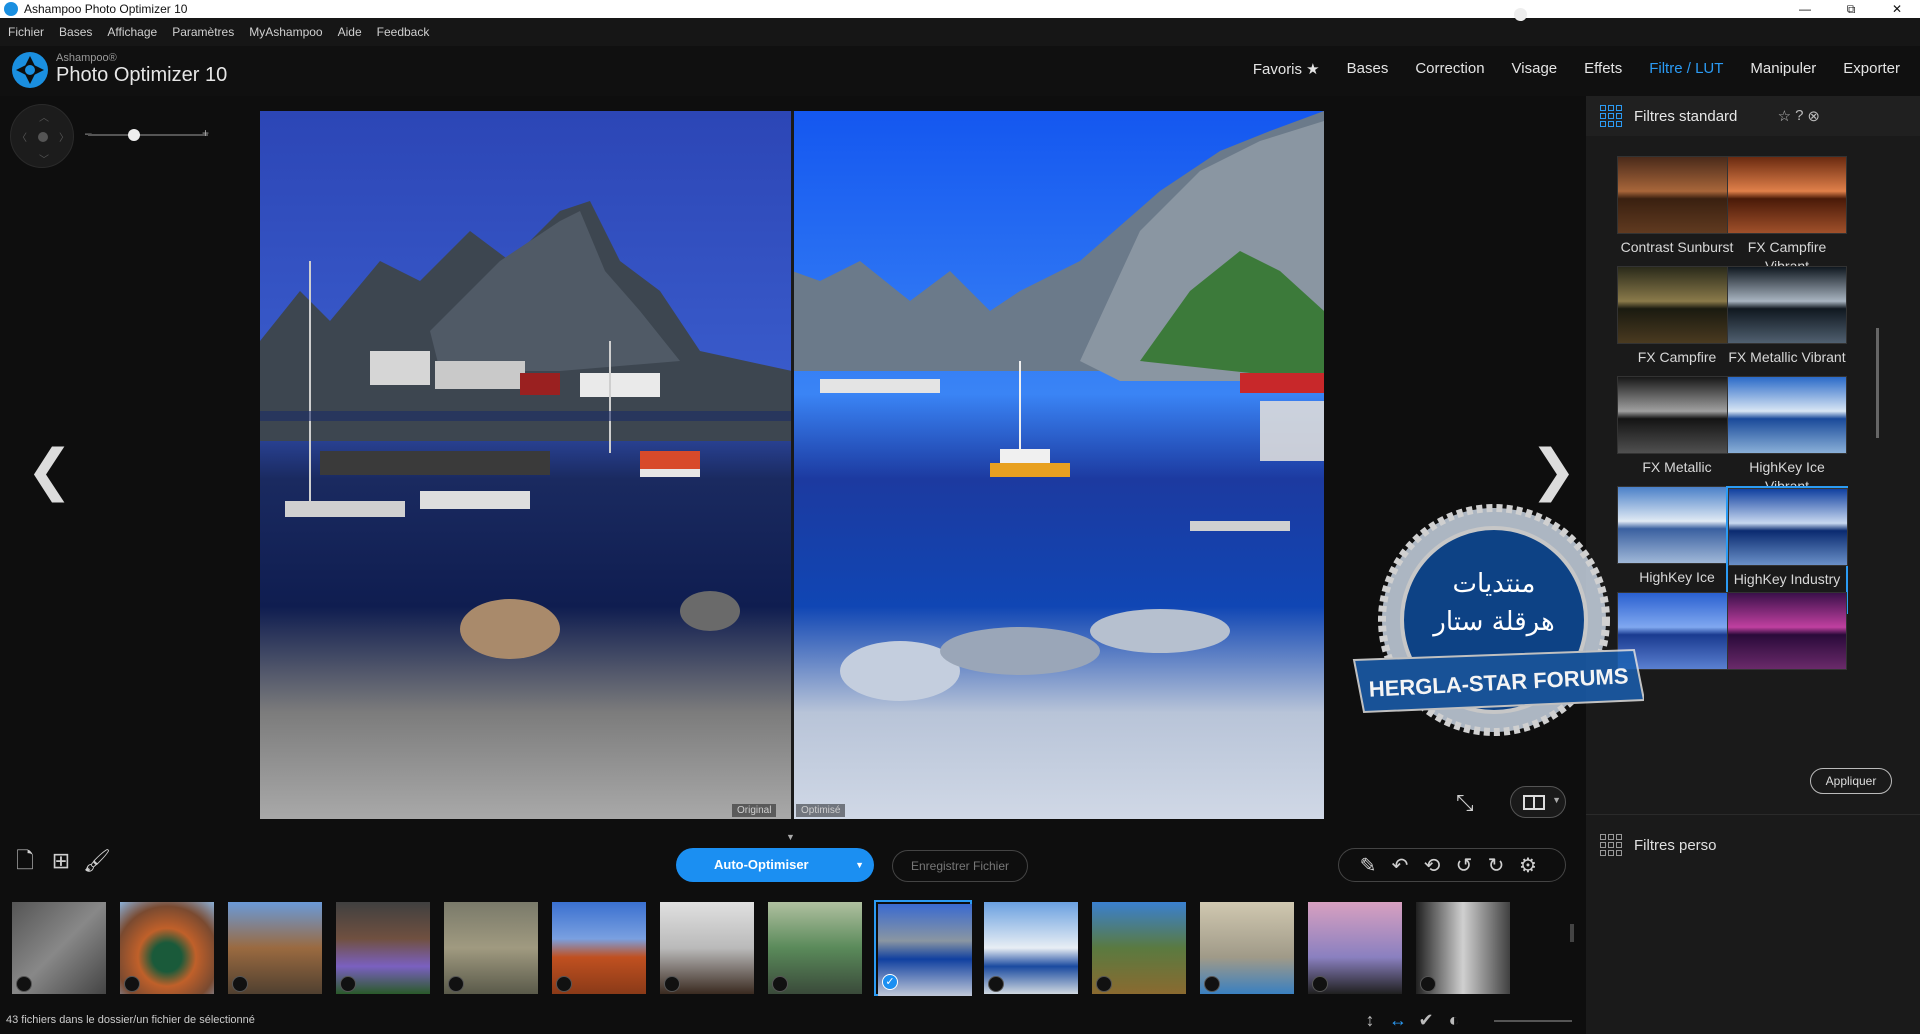 Image resolution: width=1920 pixels, height=1034 pixels. I want to click on filter-campfire: FX Campfire, so click(1677, 316).